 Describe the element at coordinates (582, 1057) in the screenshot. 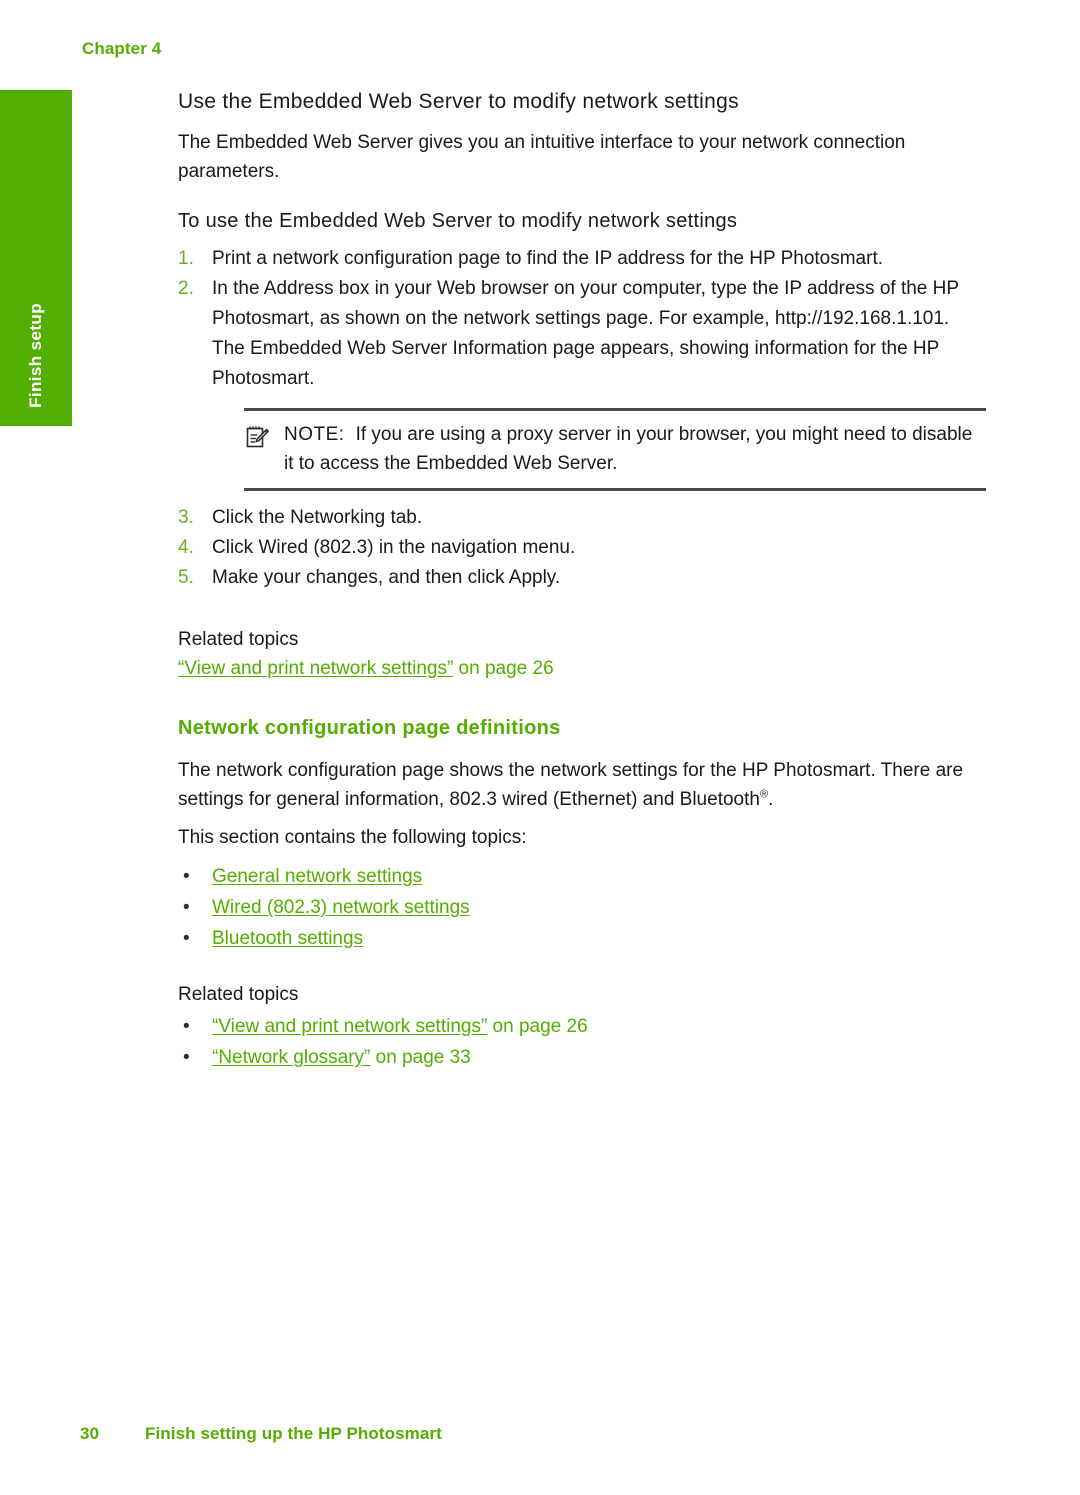

I see `list-item: • “Network glossary” on page 33` at that location.